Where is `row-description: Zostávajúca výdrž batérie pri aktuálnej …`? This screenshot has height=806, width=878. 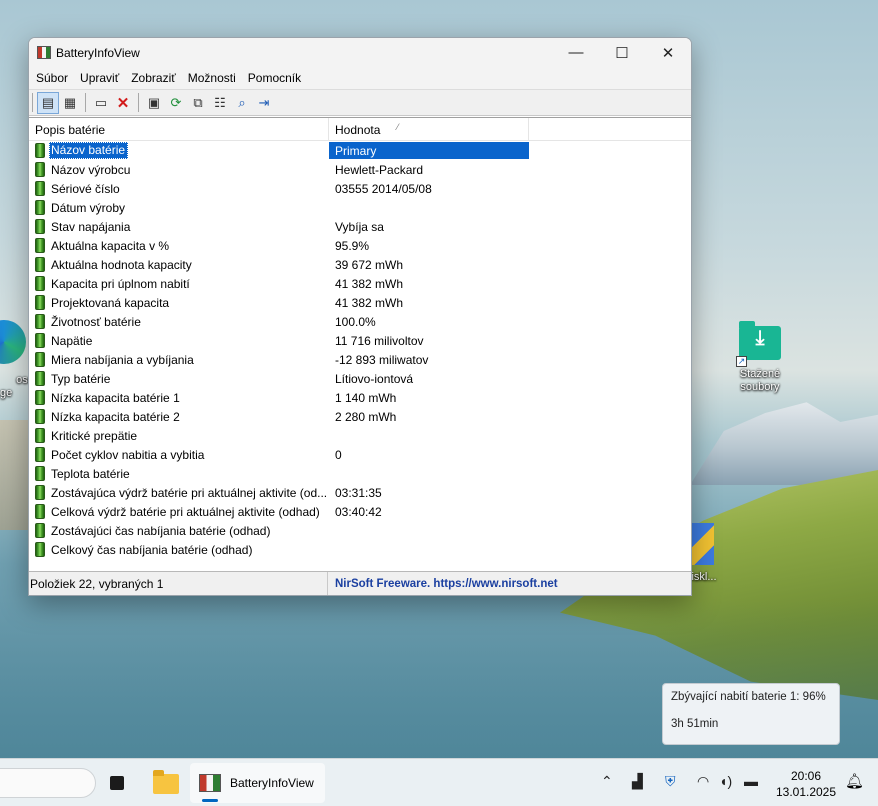 row-description: Zostávajúca výdrž batérie pri aktuálnej … is located at coordinates (189, 492).